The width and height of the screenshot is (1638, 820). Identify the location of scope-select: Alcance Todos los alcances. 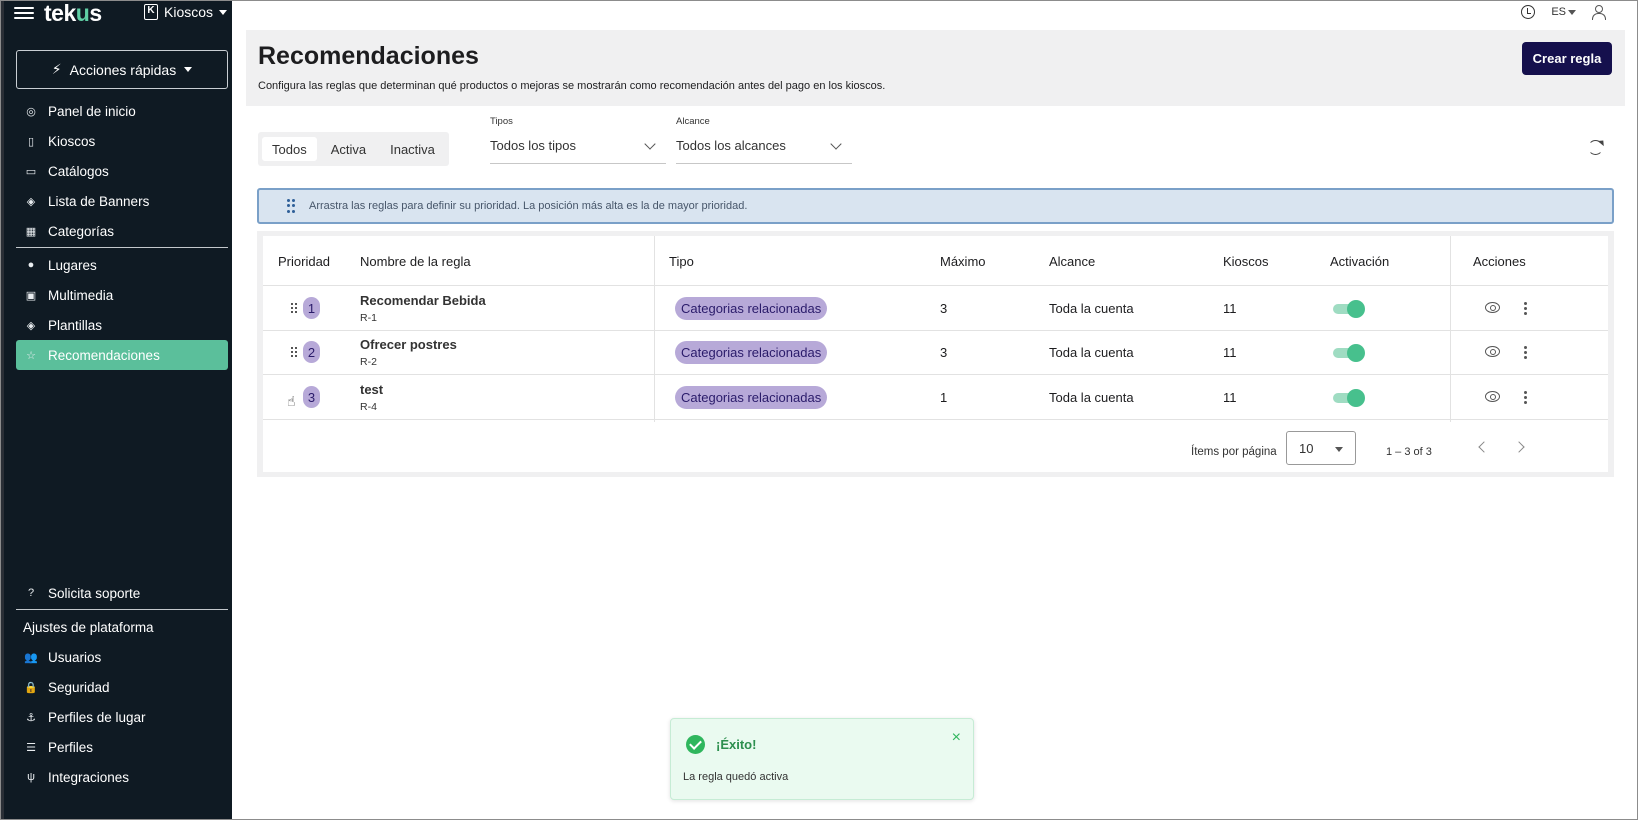
(764, 139).